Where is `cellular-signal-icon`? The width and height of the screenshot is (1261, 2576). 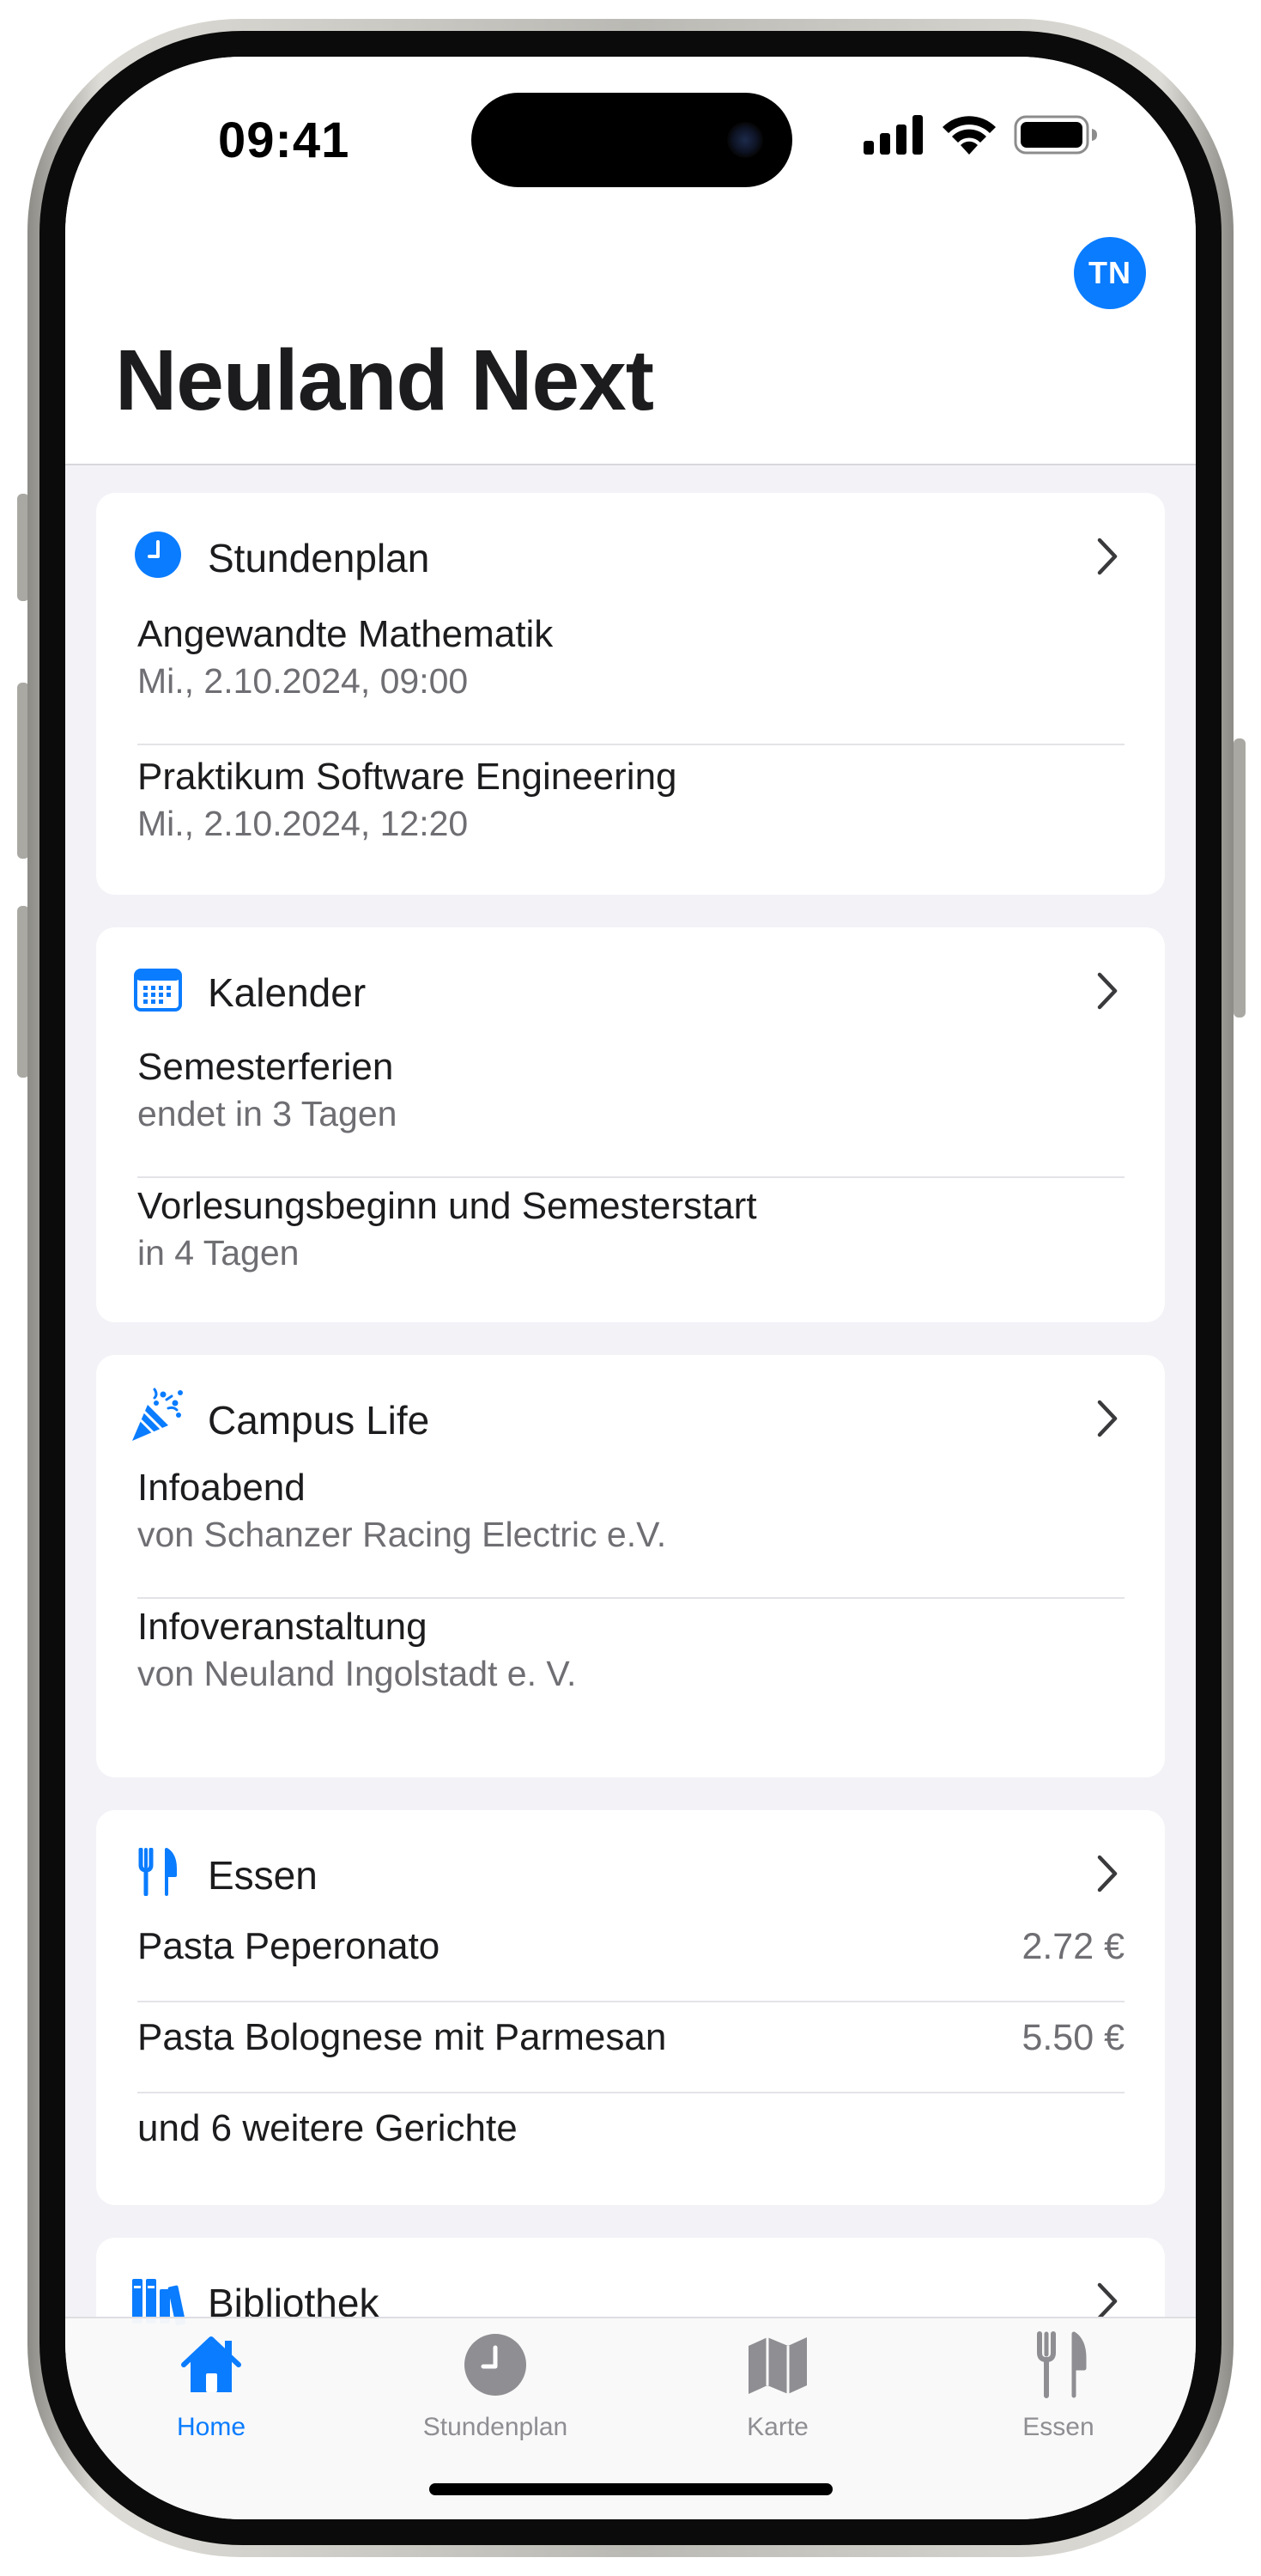
cellular-signal-icon is located at coordinates (893, 135).